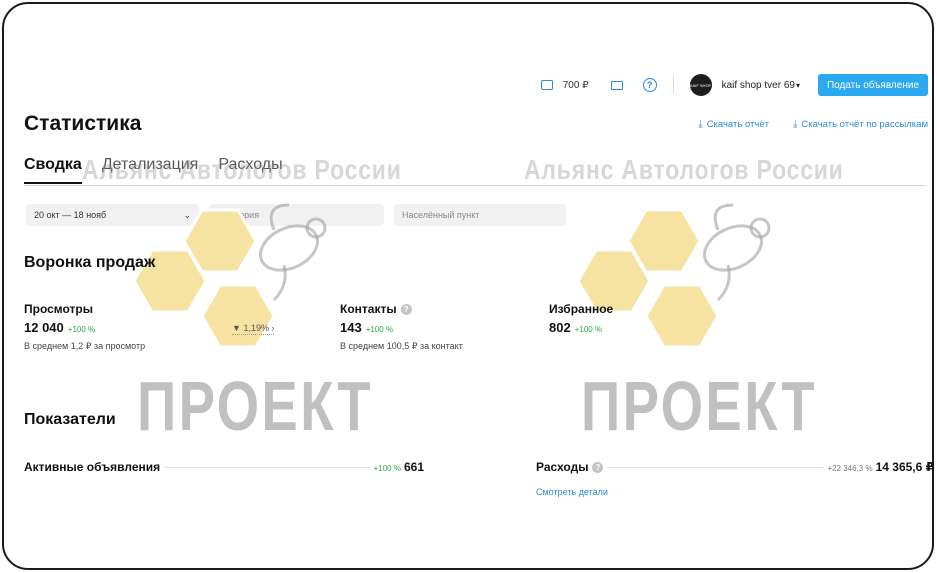 Image resolution: width=937 pixels, height=573 pixels. I want to click on tabs-divider, so click(475, 185).